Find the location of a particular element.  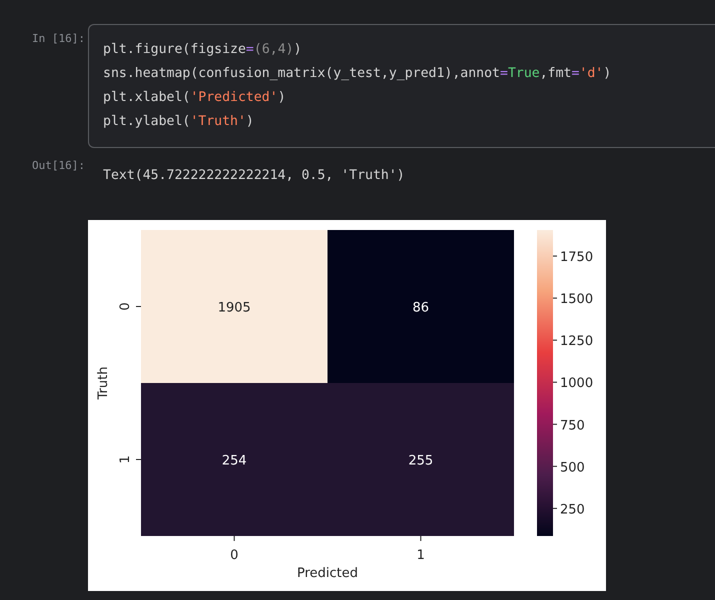

colorbar-tick-label: 500 is located at coordinates (572, 468).